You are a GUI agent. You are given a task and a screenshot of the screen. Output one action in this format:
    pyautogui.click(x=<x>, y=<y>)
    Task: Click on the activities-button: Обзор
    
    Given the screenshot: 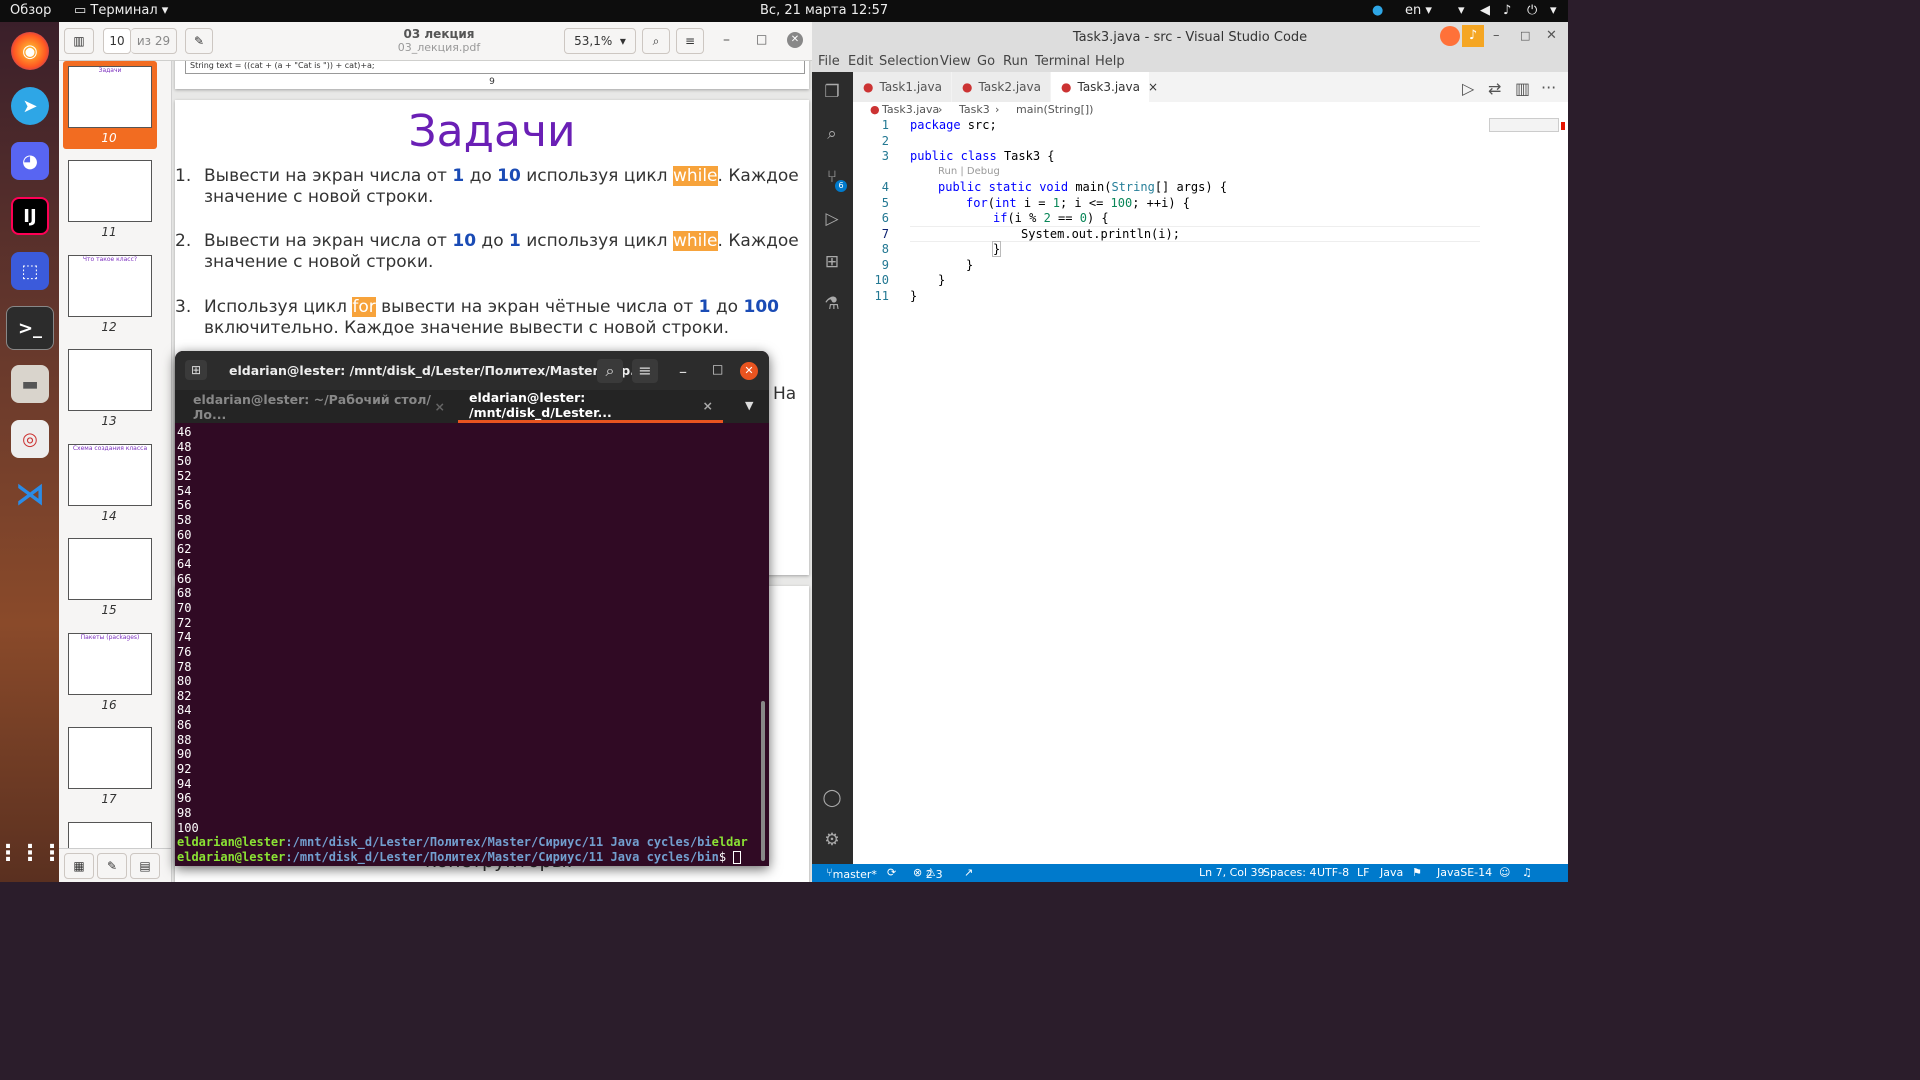 What is the action you would take?
    pyautogui.click(x=30, y=10)
    